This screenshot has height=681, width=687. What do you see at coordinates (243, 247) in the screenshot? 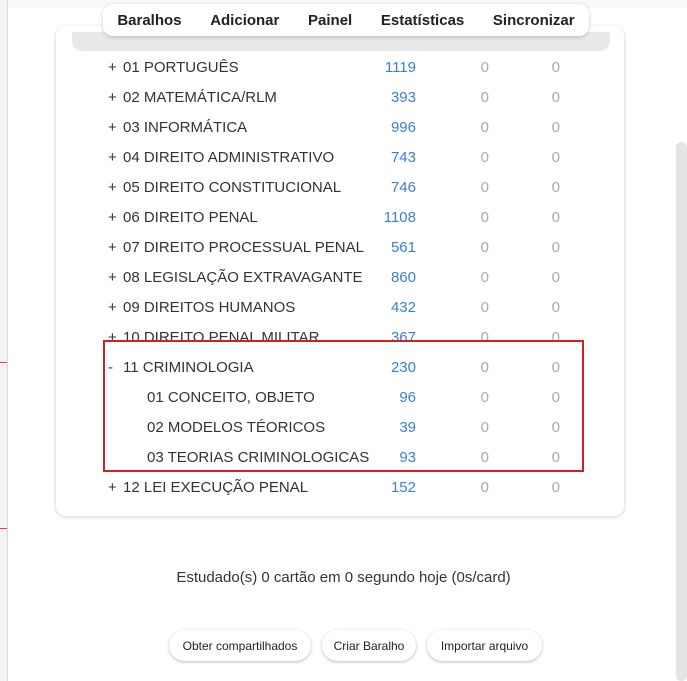
I see `deck-name: 07 DIREITO PROCESSUAL PENAL` at bounding box center [243, 247].